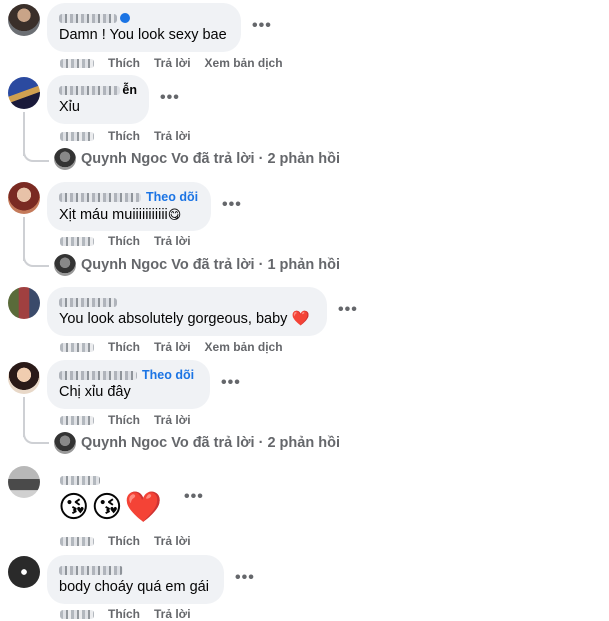 The image size is (609, 621). Describe the element at coordinates (129, 90) in the screenshot. I see `name-fragment: ễn` at that location.